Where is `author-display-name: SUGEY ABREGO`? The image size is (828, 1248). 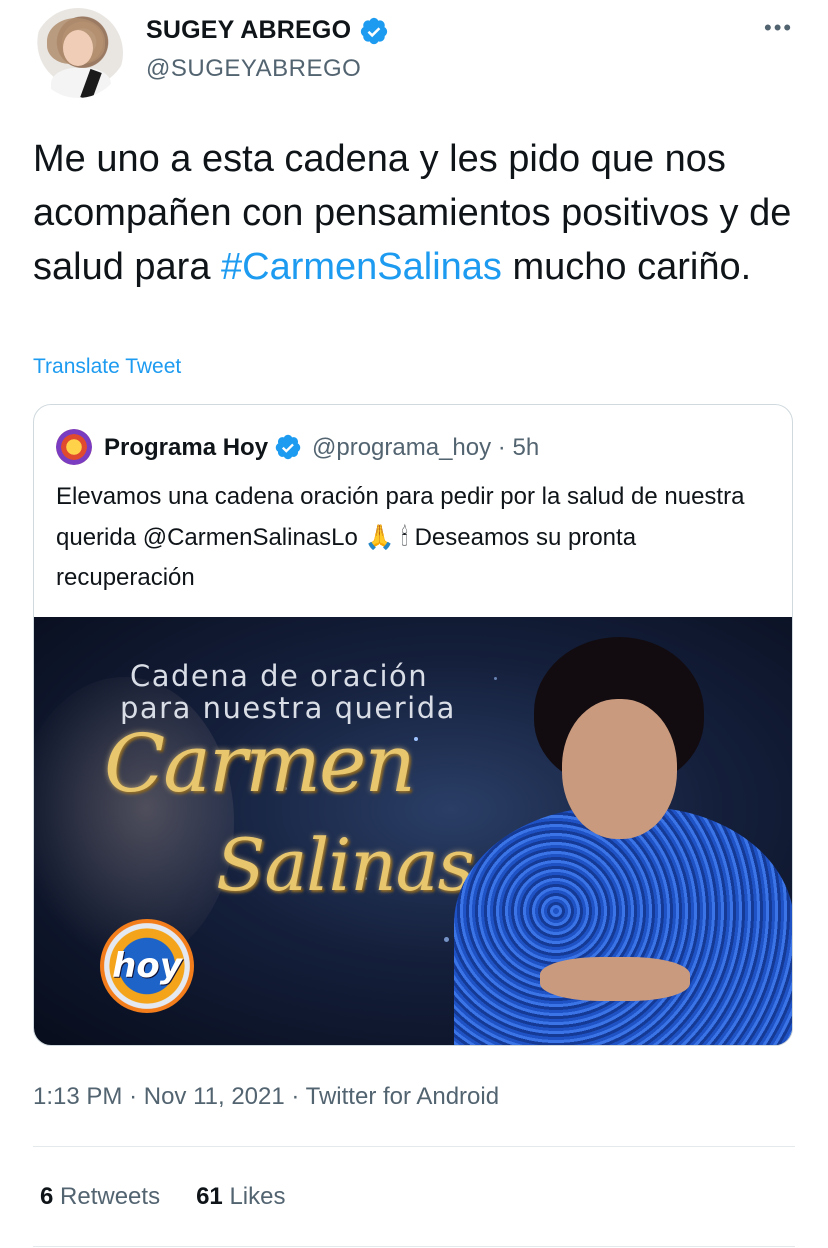
author-display-name: SUGEY ABREGO is located at coordinates (248, 30).